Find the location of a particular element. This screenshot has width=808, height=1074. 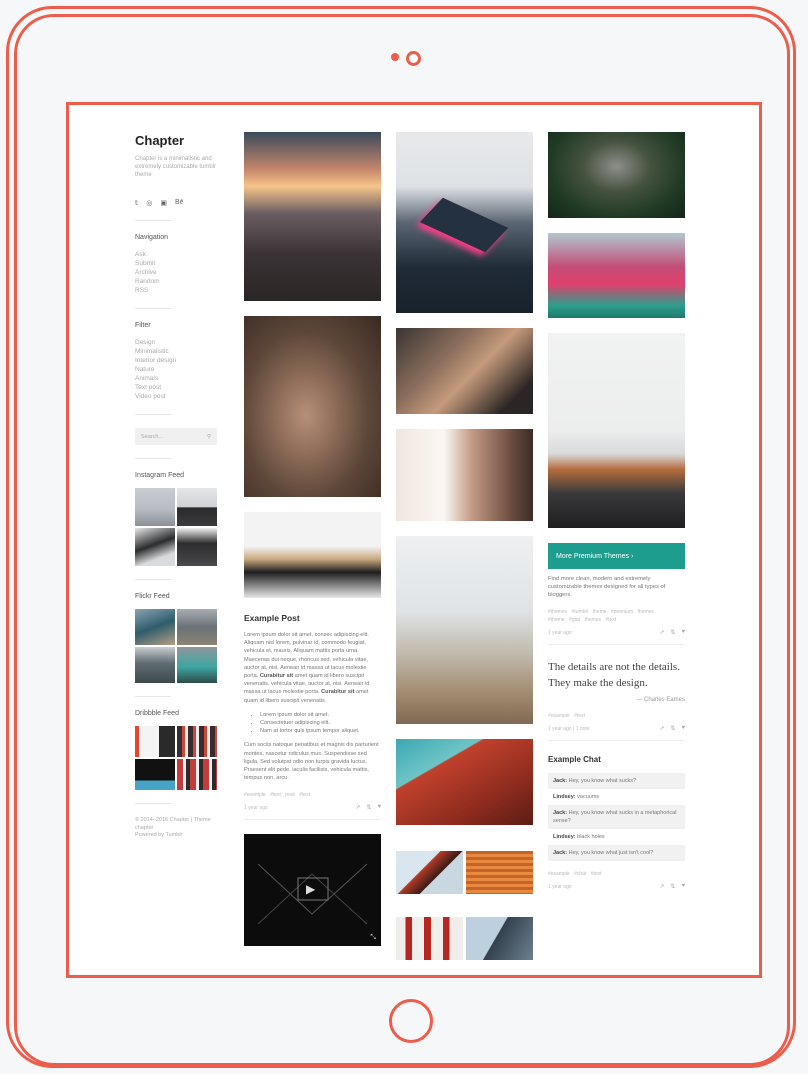

post-meta: 1 year ago ↗ ⇅ ♥ is located at coordinates (312, 807).